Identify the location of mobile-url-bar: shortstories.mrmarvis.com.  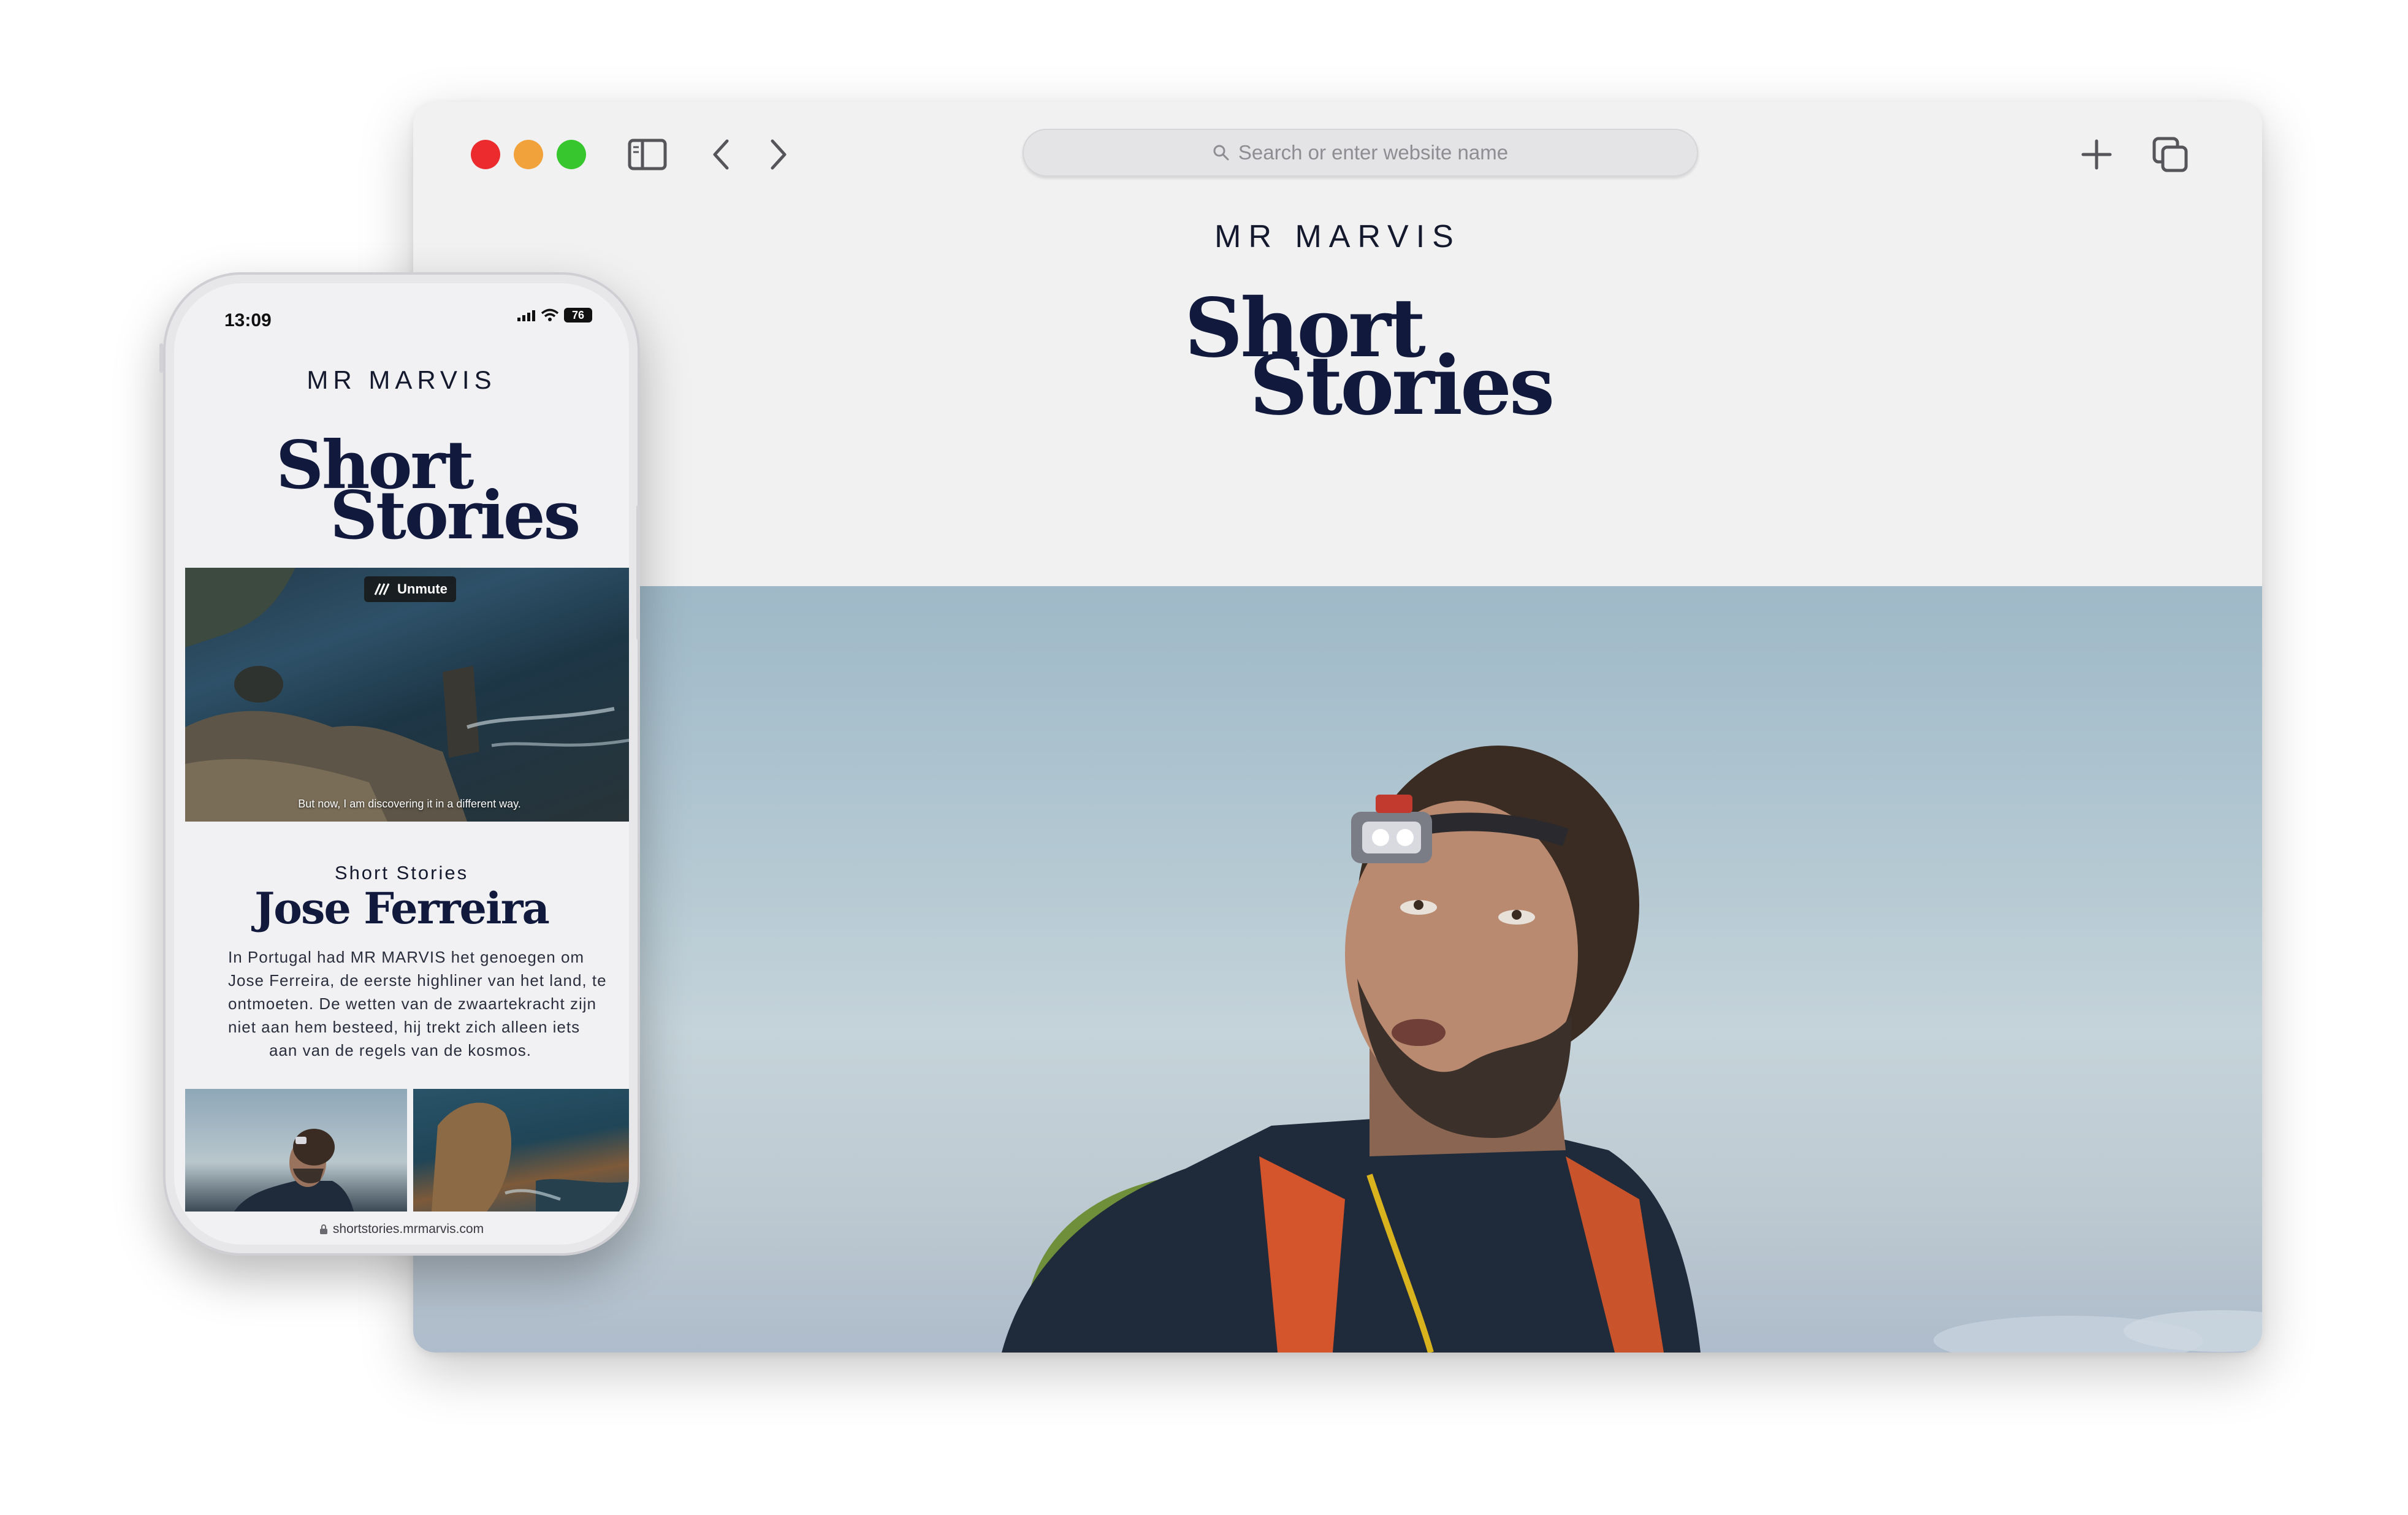
(401, 1229).